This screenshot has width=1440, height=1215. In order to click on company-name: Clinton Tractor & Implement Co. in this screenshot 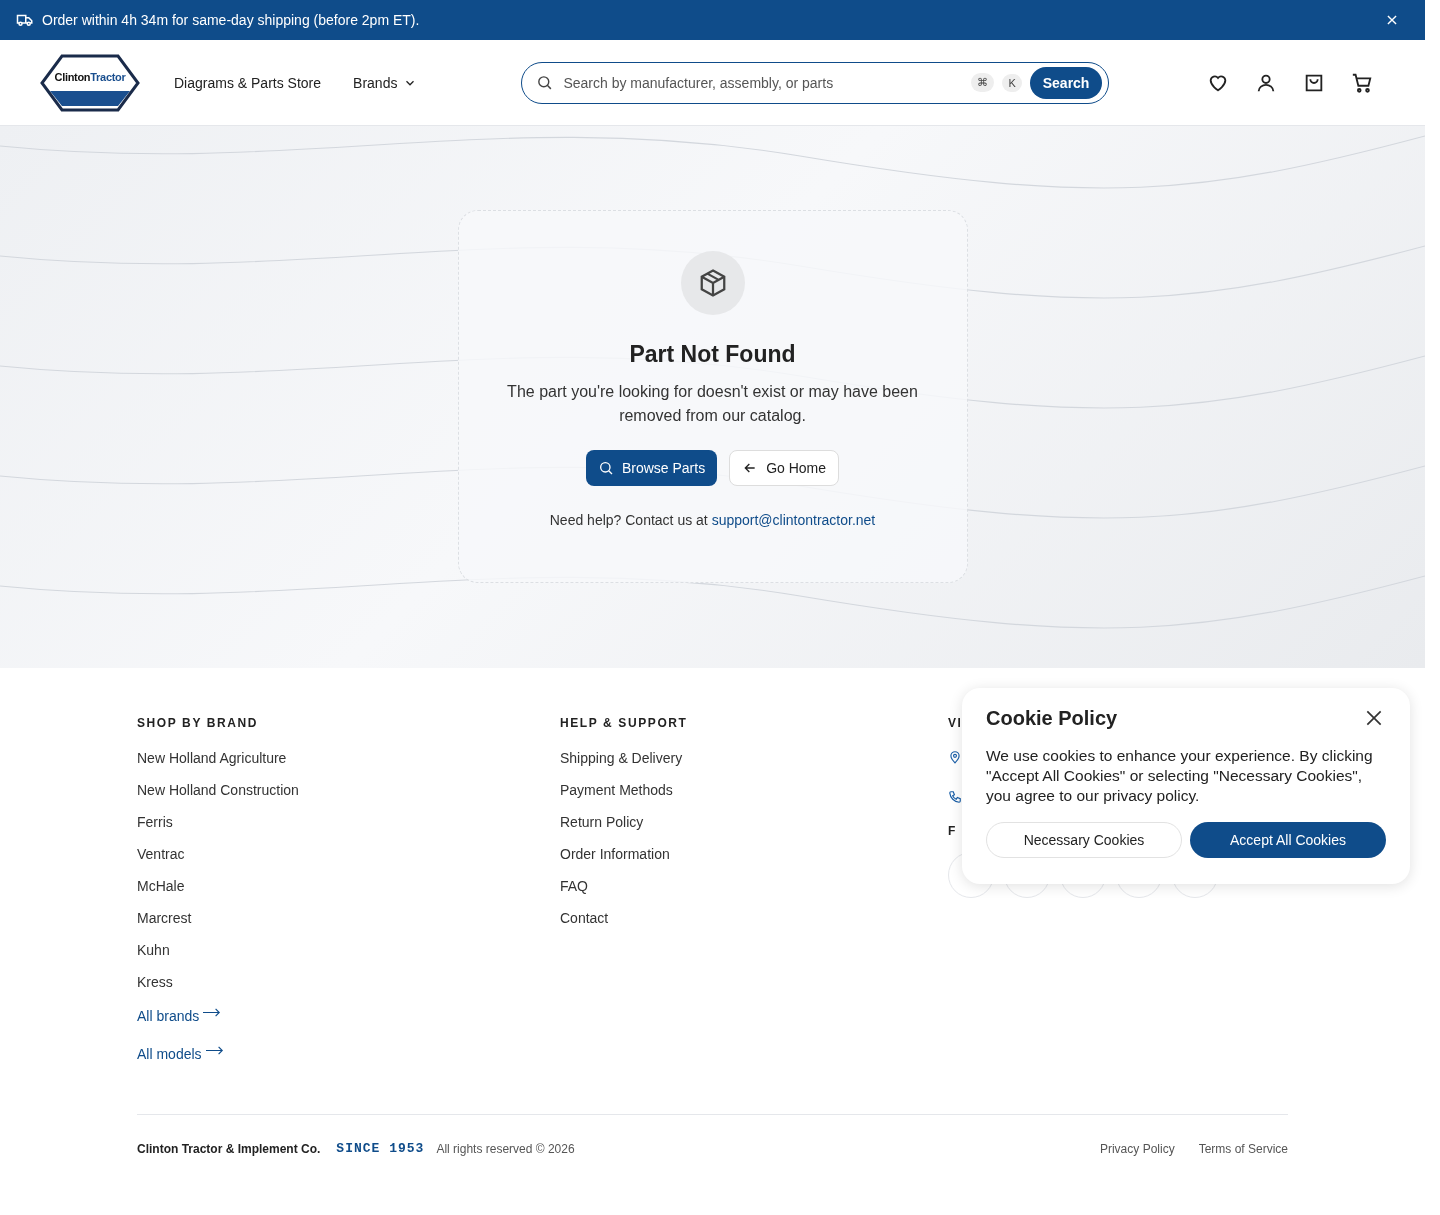, I will do `click(229, 1148)`.